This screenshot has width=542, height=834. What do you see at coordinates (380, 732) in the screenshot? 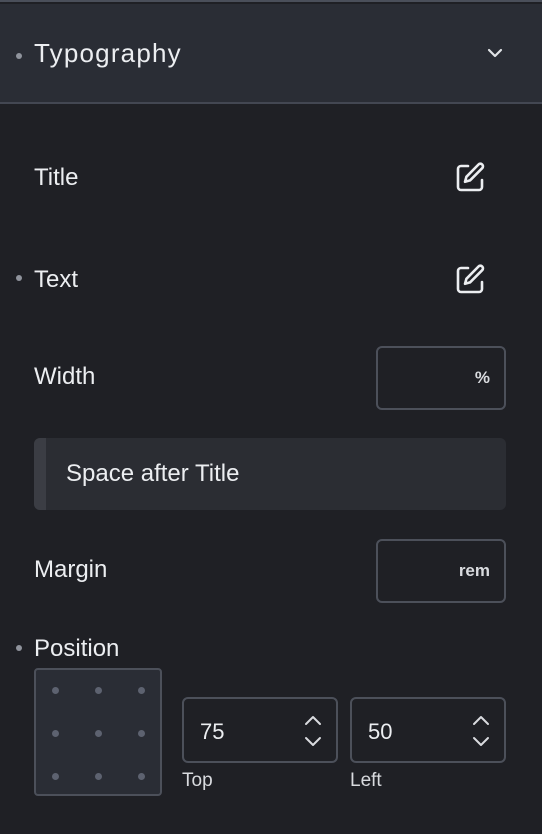
I see `position-left-value: 50` at bounding box center [380, 732].